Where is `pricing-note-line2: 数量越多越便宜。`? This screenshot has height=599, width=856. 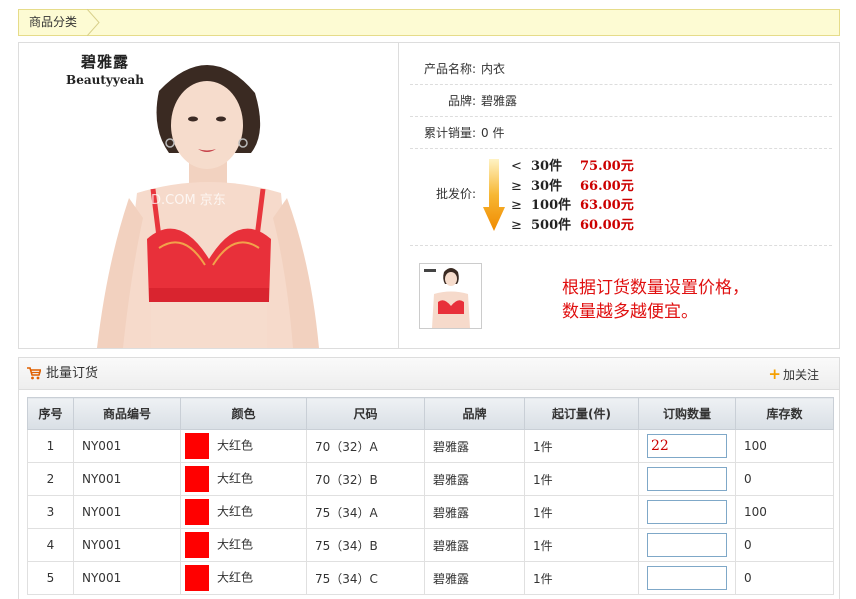
pricing-note-line2: 数量越多越便宜。 is located at coordinates (630, 312).